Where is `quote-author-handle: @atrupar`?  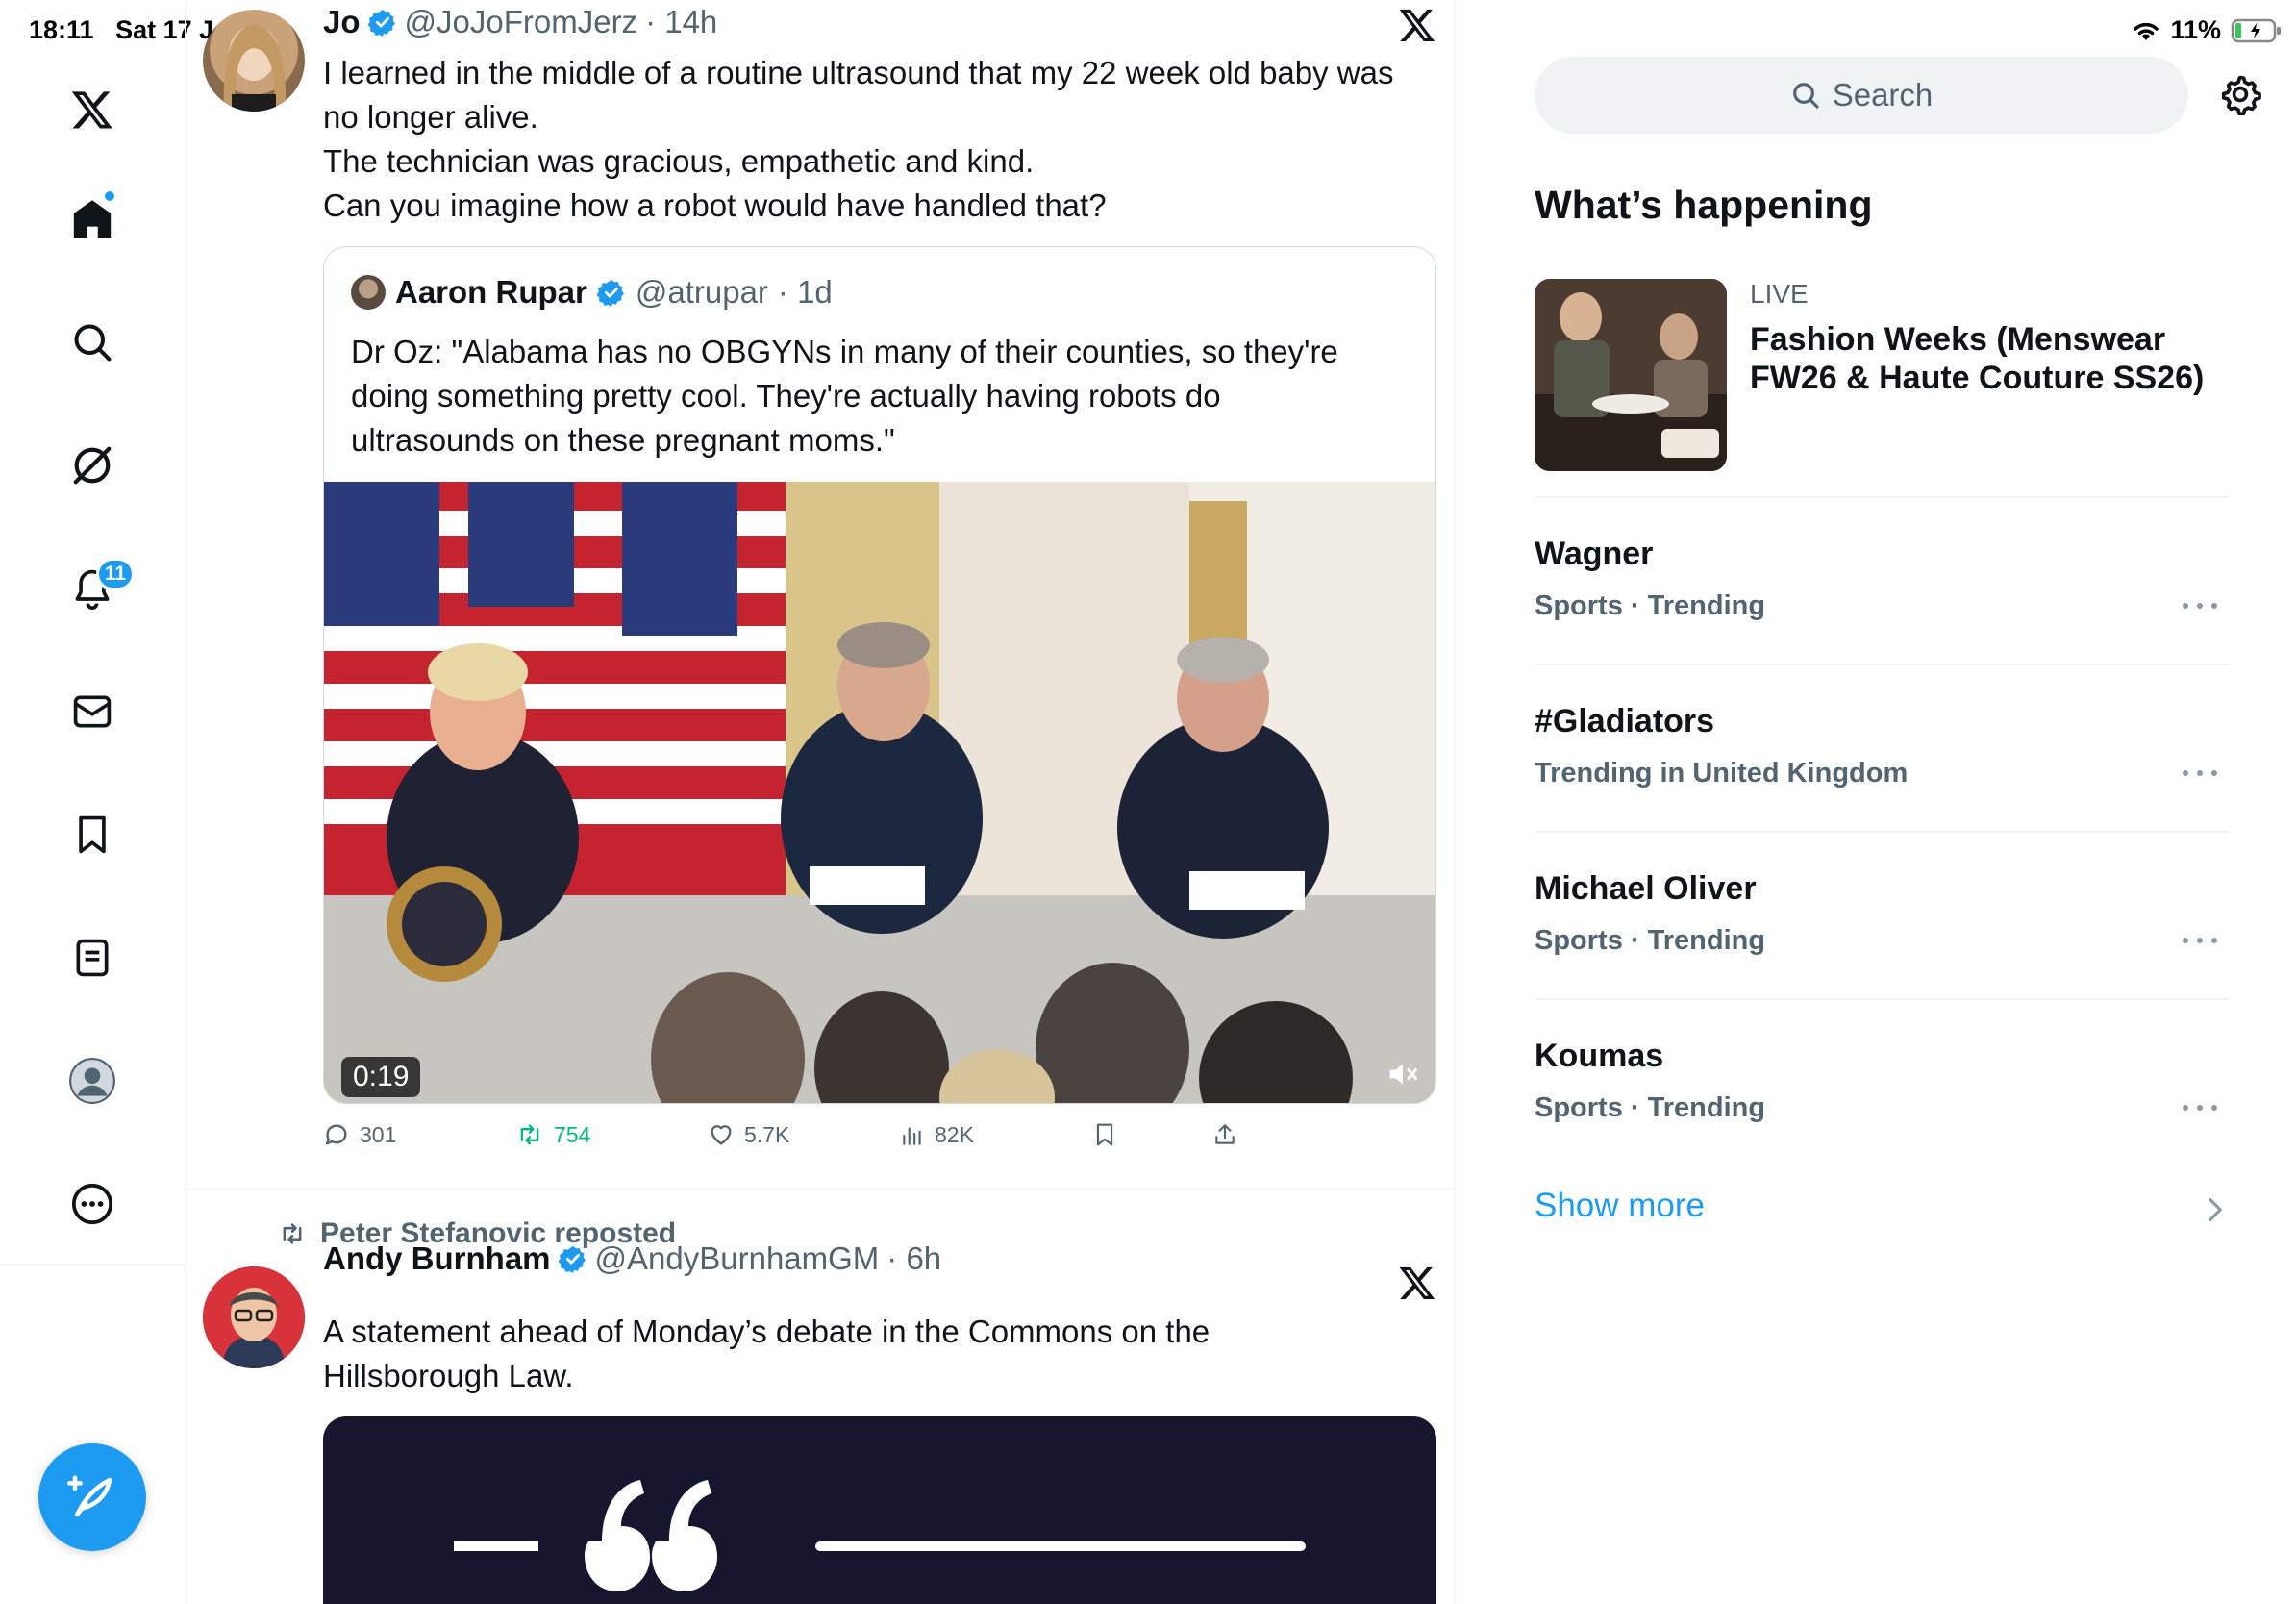 quote-author-handle: @atrupar is located at coordinates (701, 292).